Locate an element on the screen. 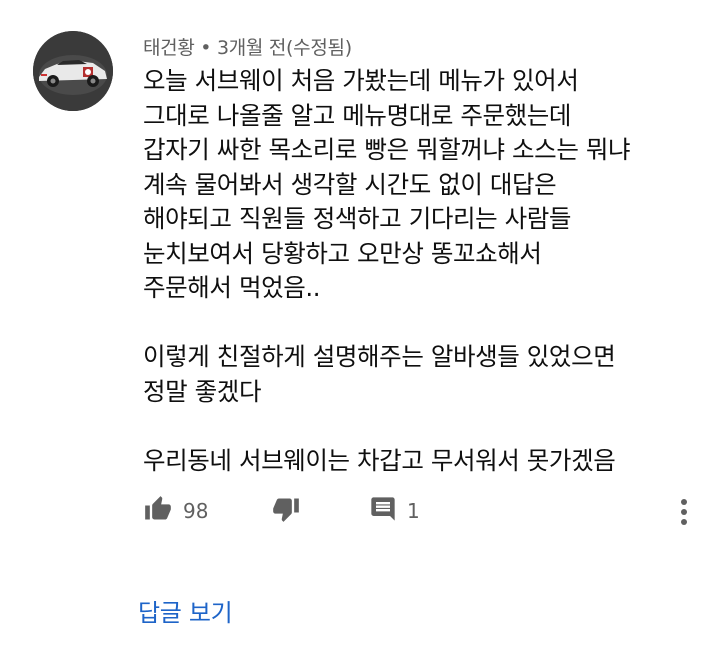 Image resolution: width=720 pixels, height=649 pixels. comment-line: 우리동네 서브웨이는 차갑고 무서워서 못가겠음 is located at coordinates (379, 460).